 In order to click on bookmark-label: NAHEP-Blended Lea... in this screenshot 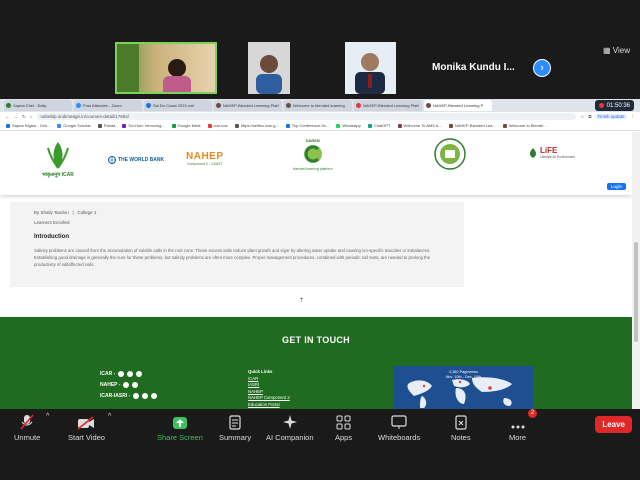, I will do `click(475, 125)`.